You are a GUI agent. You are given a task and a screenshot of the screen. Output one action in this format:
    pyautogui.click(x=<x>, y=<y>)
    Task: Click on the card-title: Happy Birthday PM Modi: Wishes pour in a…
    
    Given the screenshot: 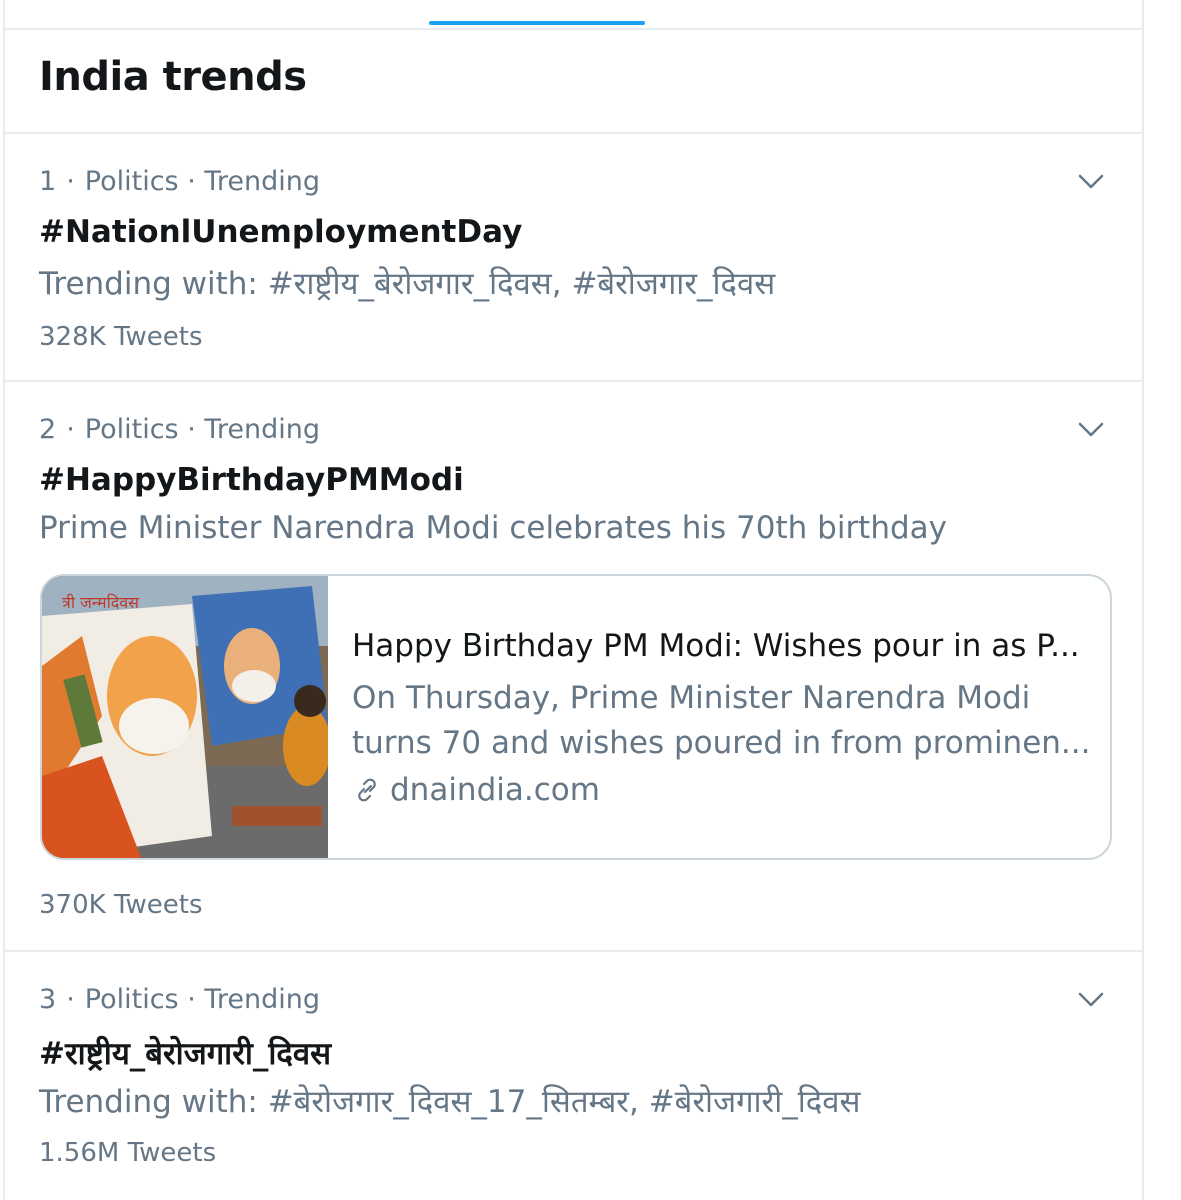 What is the action you would take?
    pyautogui.click(x=716, y=646)
    